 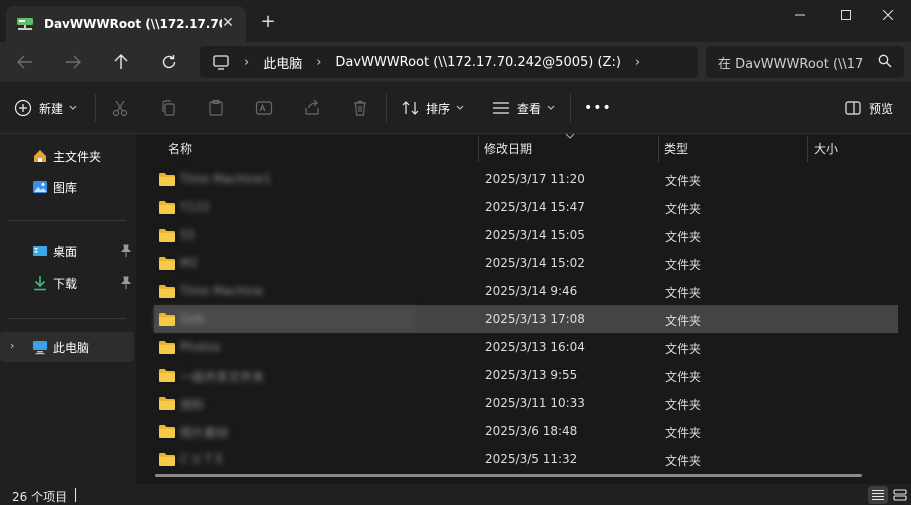 What do you see at coordinates (885, 62) in the screenshot?
I see `search-icon` at bounding box center [885, 62].